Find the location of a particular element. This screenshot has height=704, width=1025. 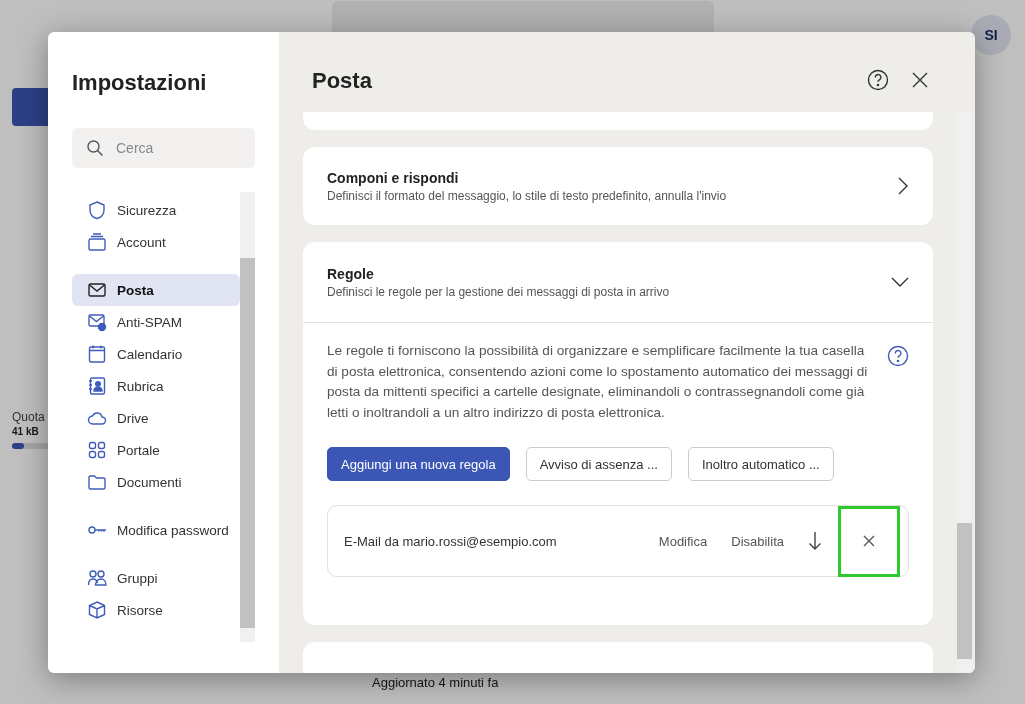

rule-name: E-Mail da mario.rossi@esempio.com is located at coordinates (451, 541).